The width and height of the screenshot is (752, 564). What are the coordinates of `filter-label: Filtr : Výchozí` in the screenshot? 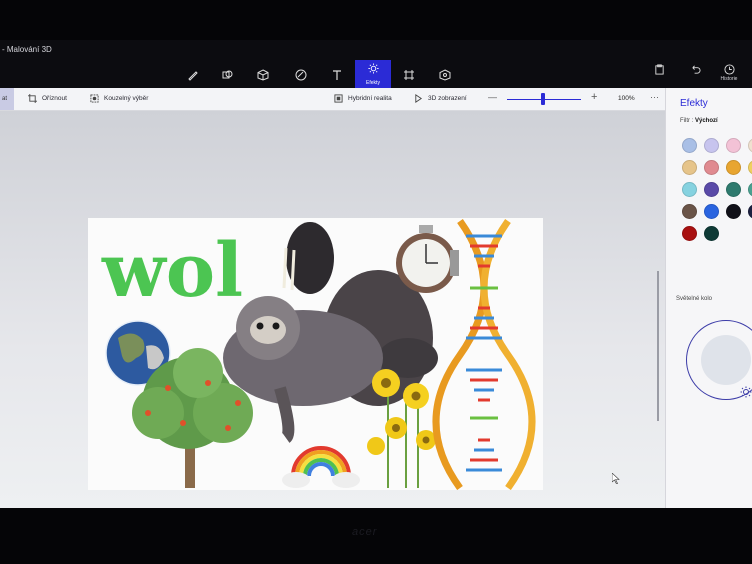 It's located at (699, 121).